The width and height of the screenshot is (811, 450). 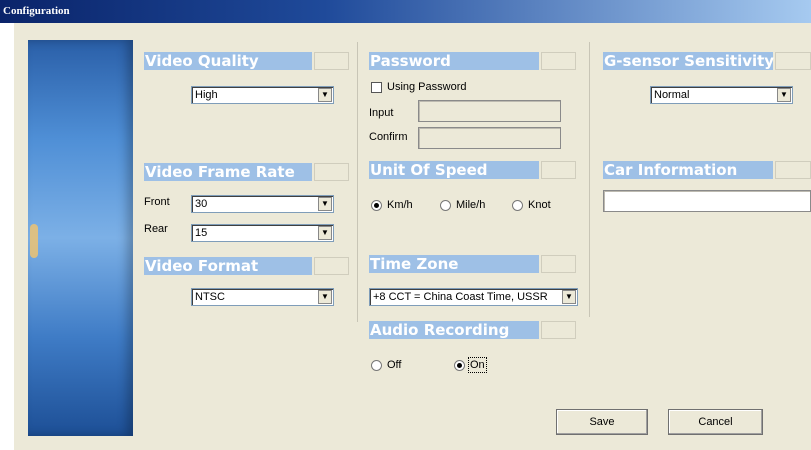 What do you see at coordinates (602, 422) in the screenshot?
I see `save-button: Save` at bounding box center [602, 422].